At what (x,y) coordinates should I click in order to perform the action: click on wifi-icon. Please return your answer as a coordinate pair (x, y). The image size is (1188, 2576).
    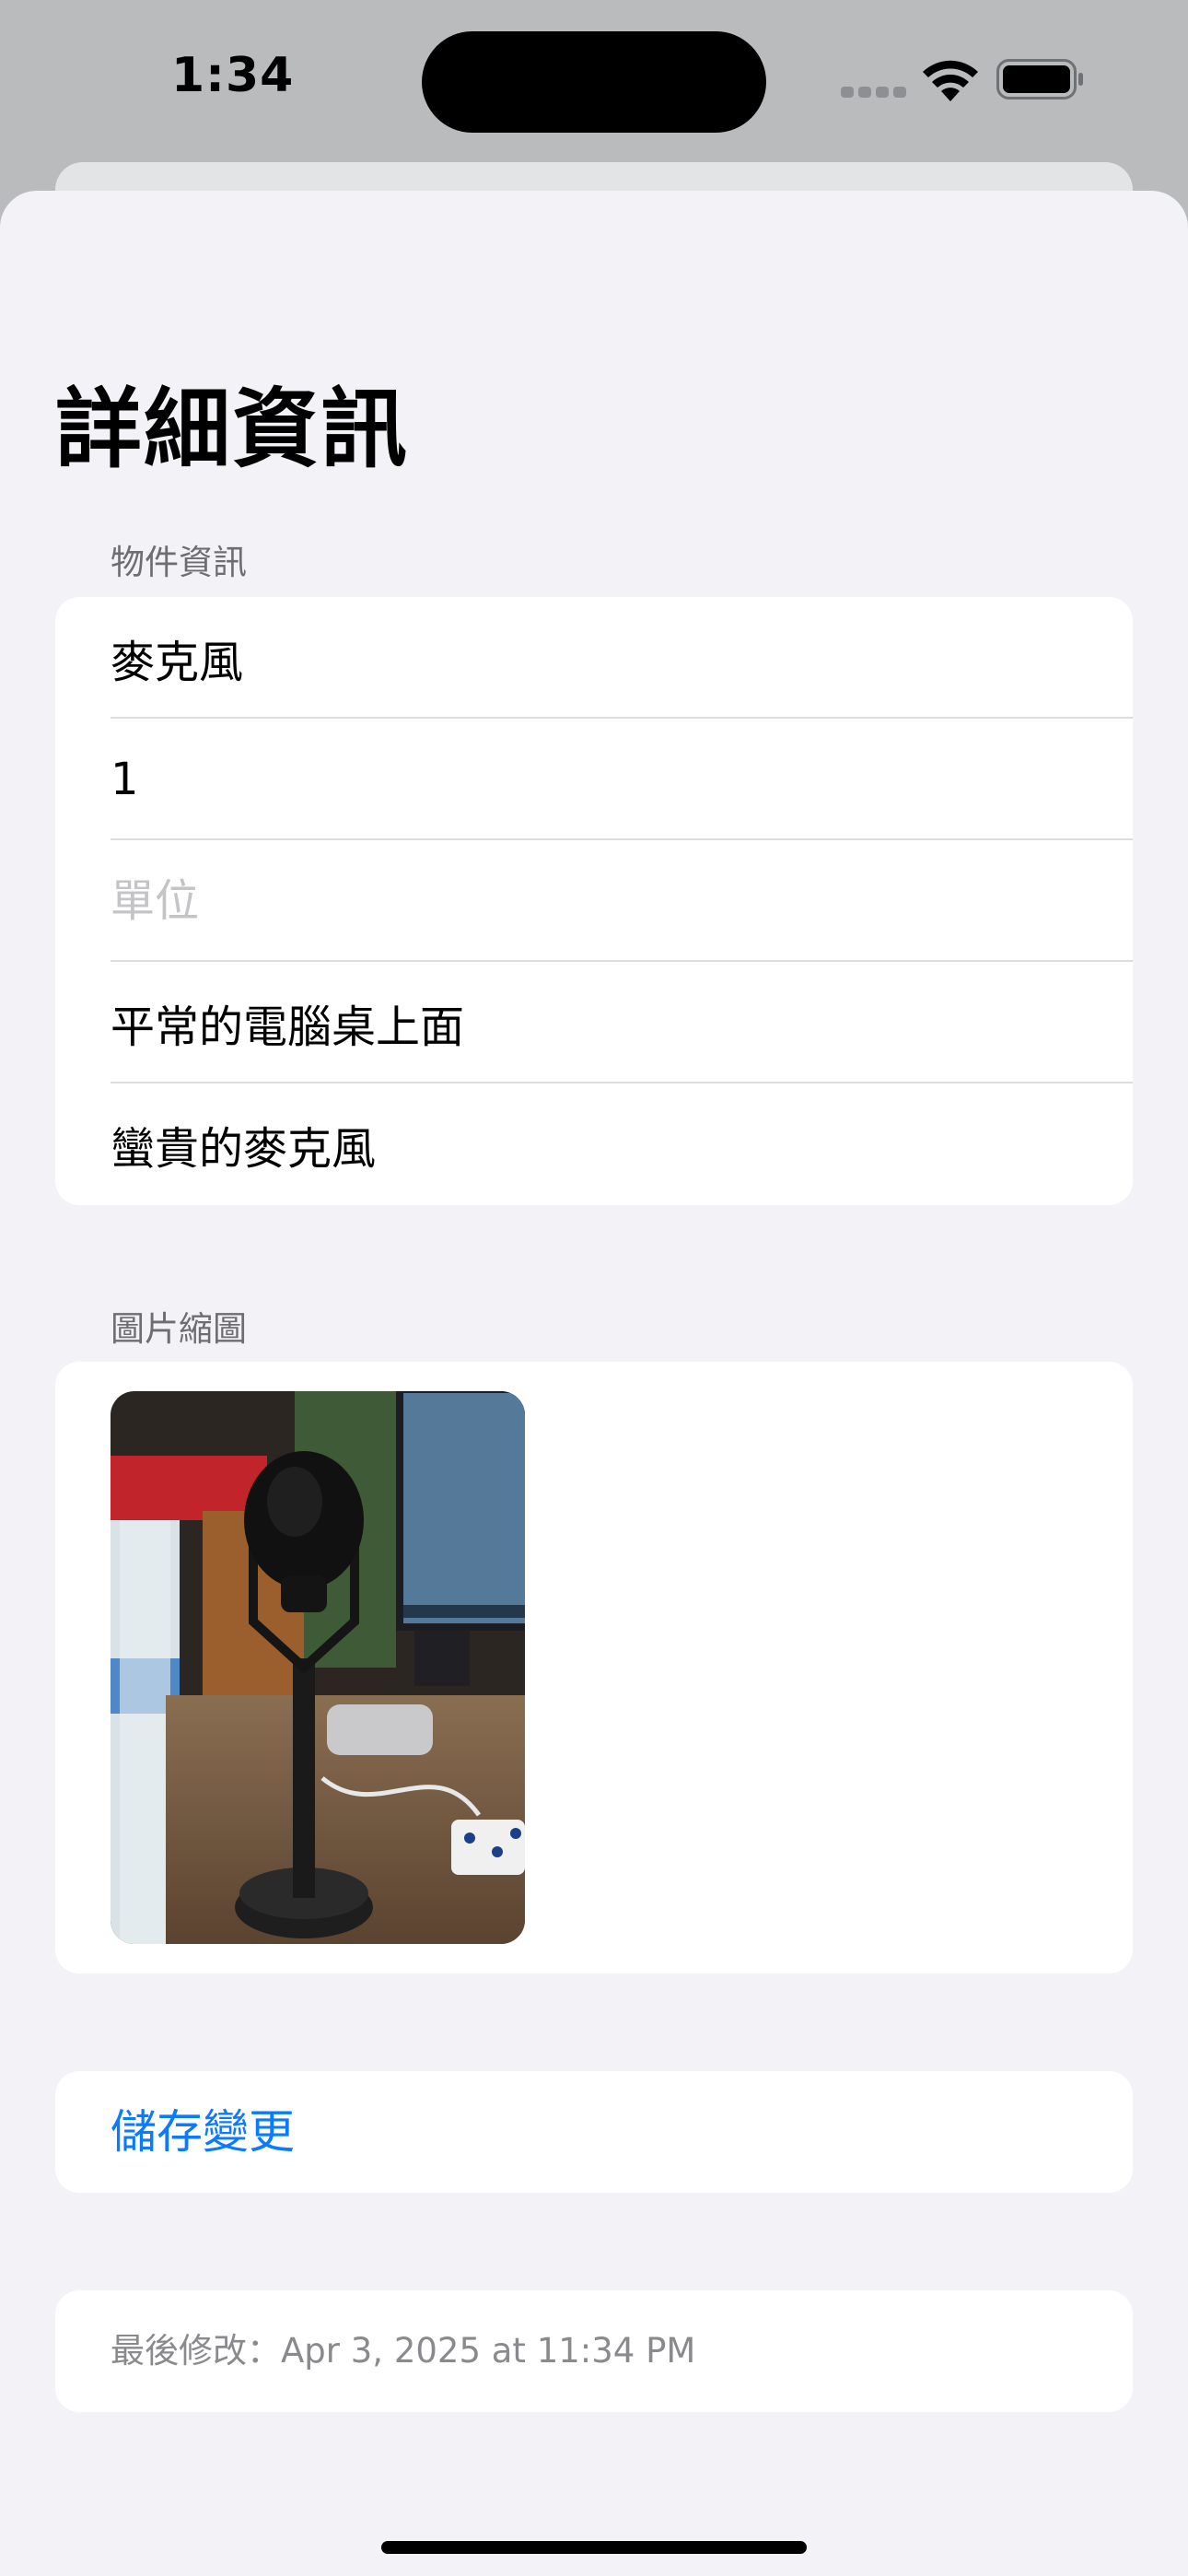
    Looking at the image, I should click on (951, 80).